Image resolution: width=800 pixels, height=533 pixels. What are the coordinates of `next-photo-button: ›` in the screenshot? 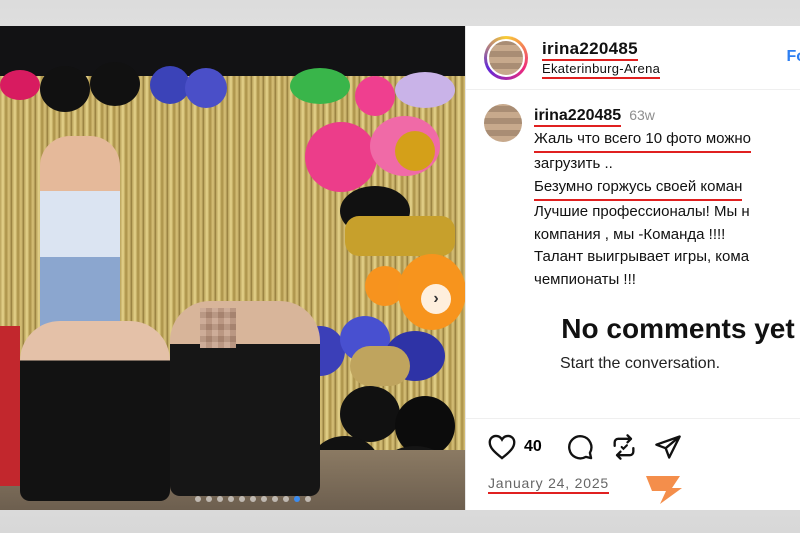 It's located at (436, 299).